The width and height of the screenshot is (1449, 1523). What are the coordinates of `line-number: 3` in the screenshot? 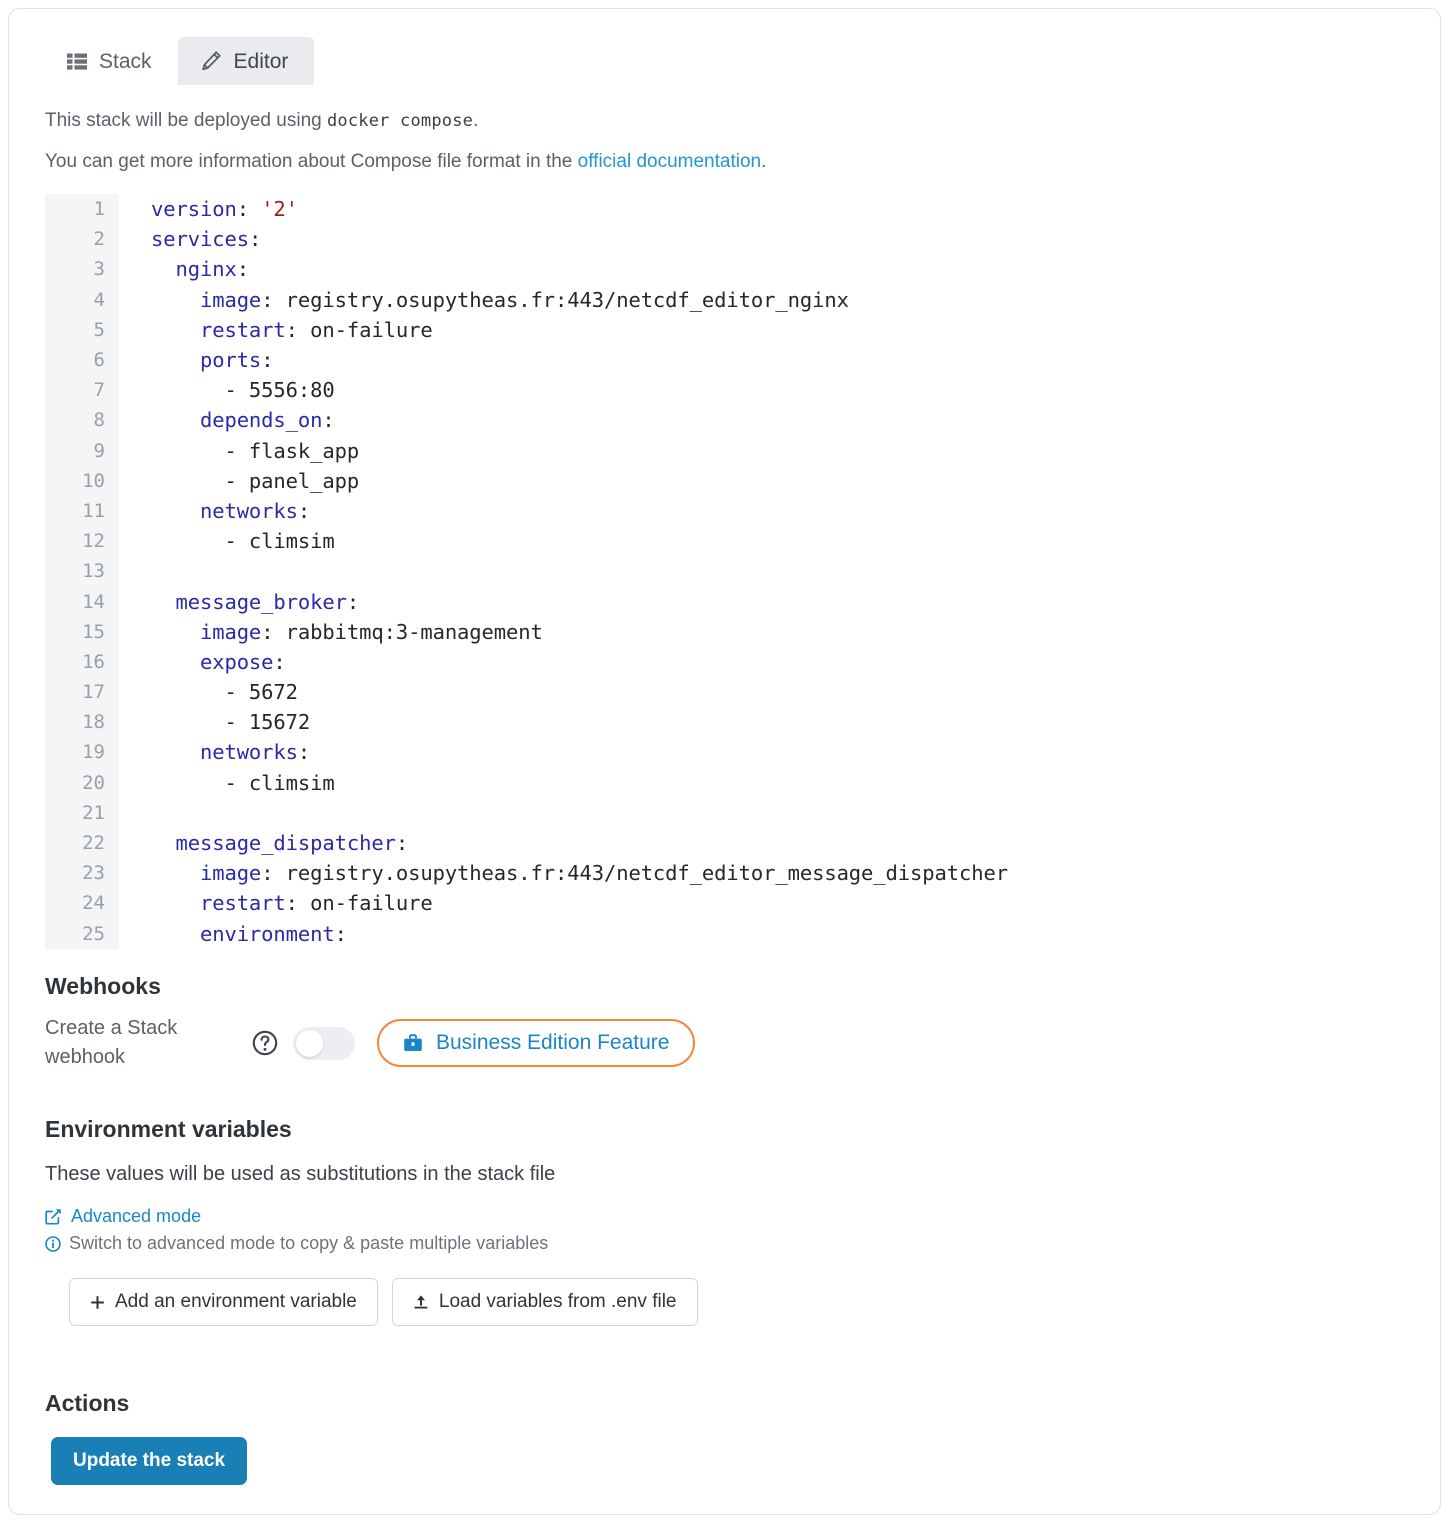 It's located at (99, 269).